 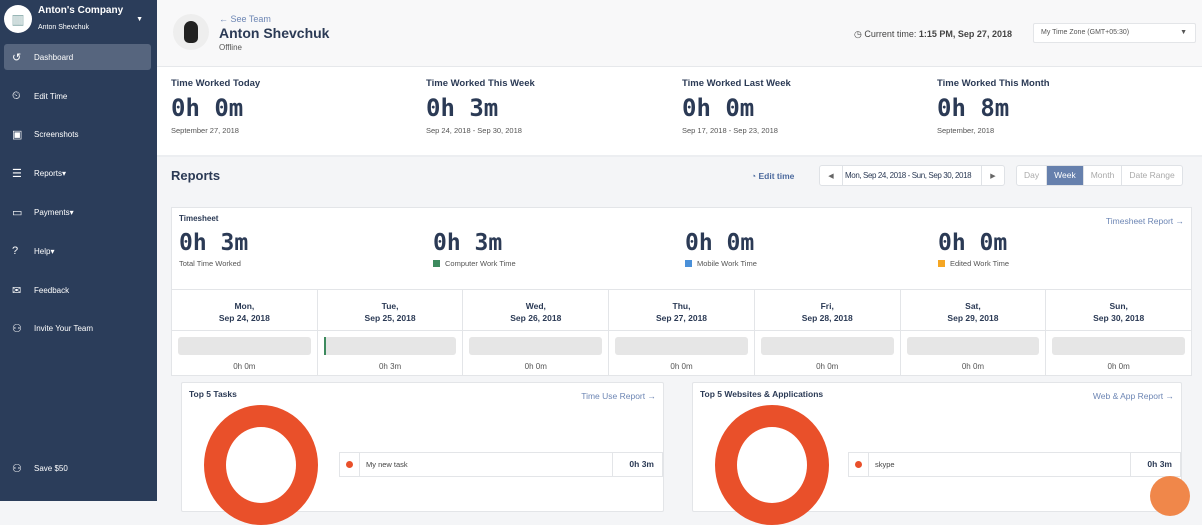 I want to click on sidebar-item-label: Reports, so click(x=48, y=173).